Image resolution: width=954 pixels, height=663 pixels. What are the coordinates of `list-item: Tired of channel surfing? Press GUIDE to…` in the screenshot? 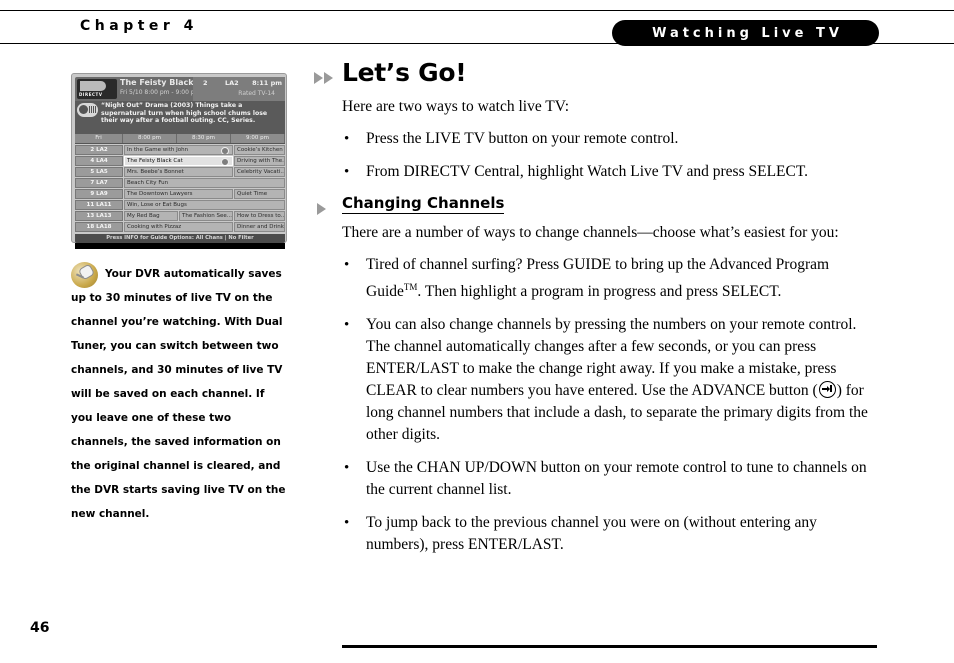 It's located at (612, 278).